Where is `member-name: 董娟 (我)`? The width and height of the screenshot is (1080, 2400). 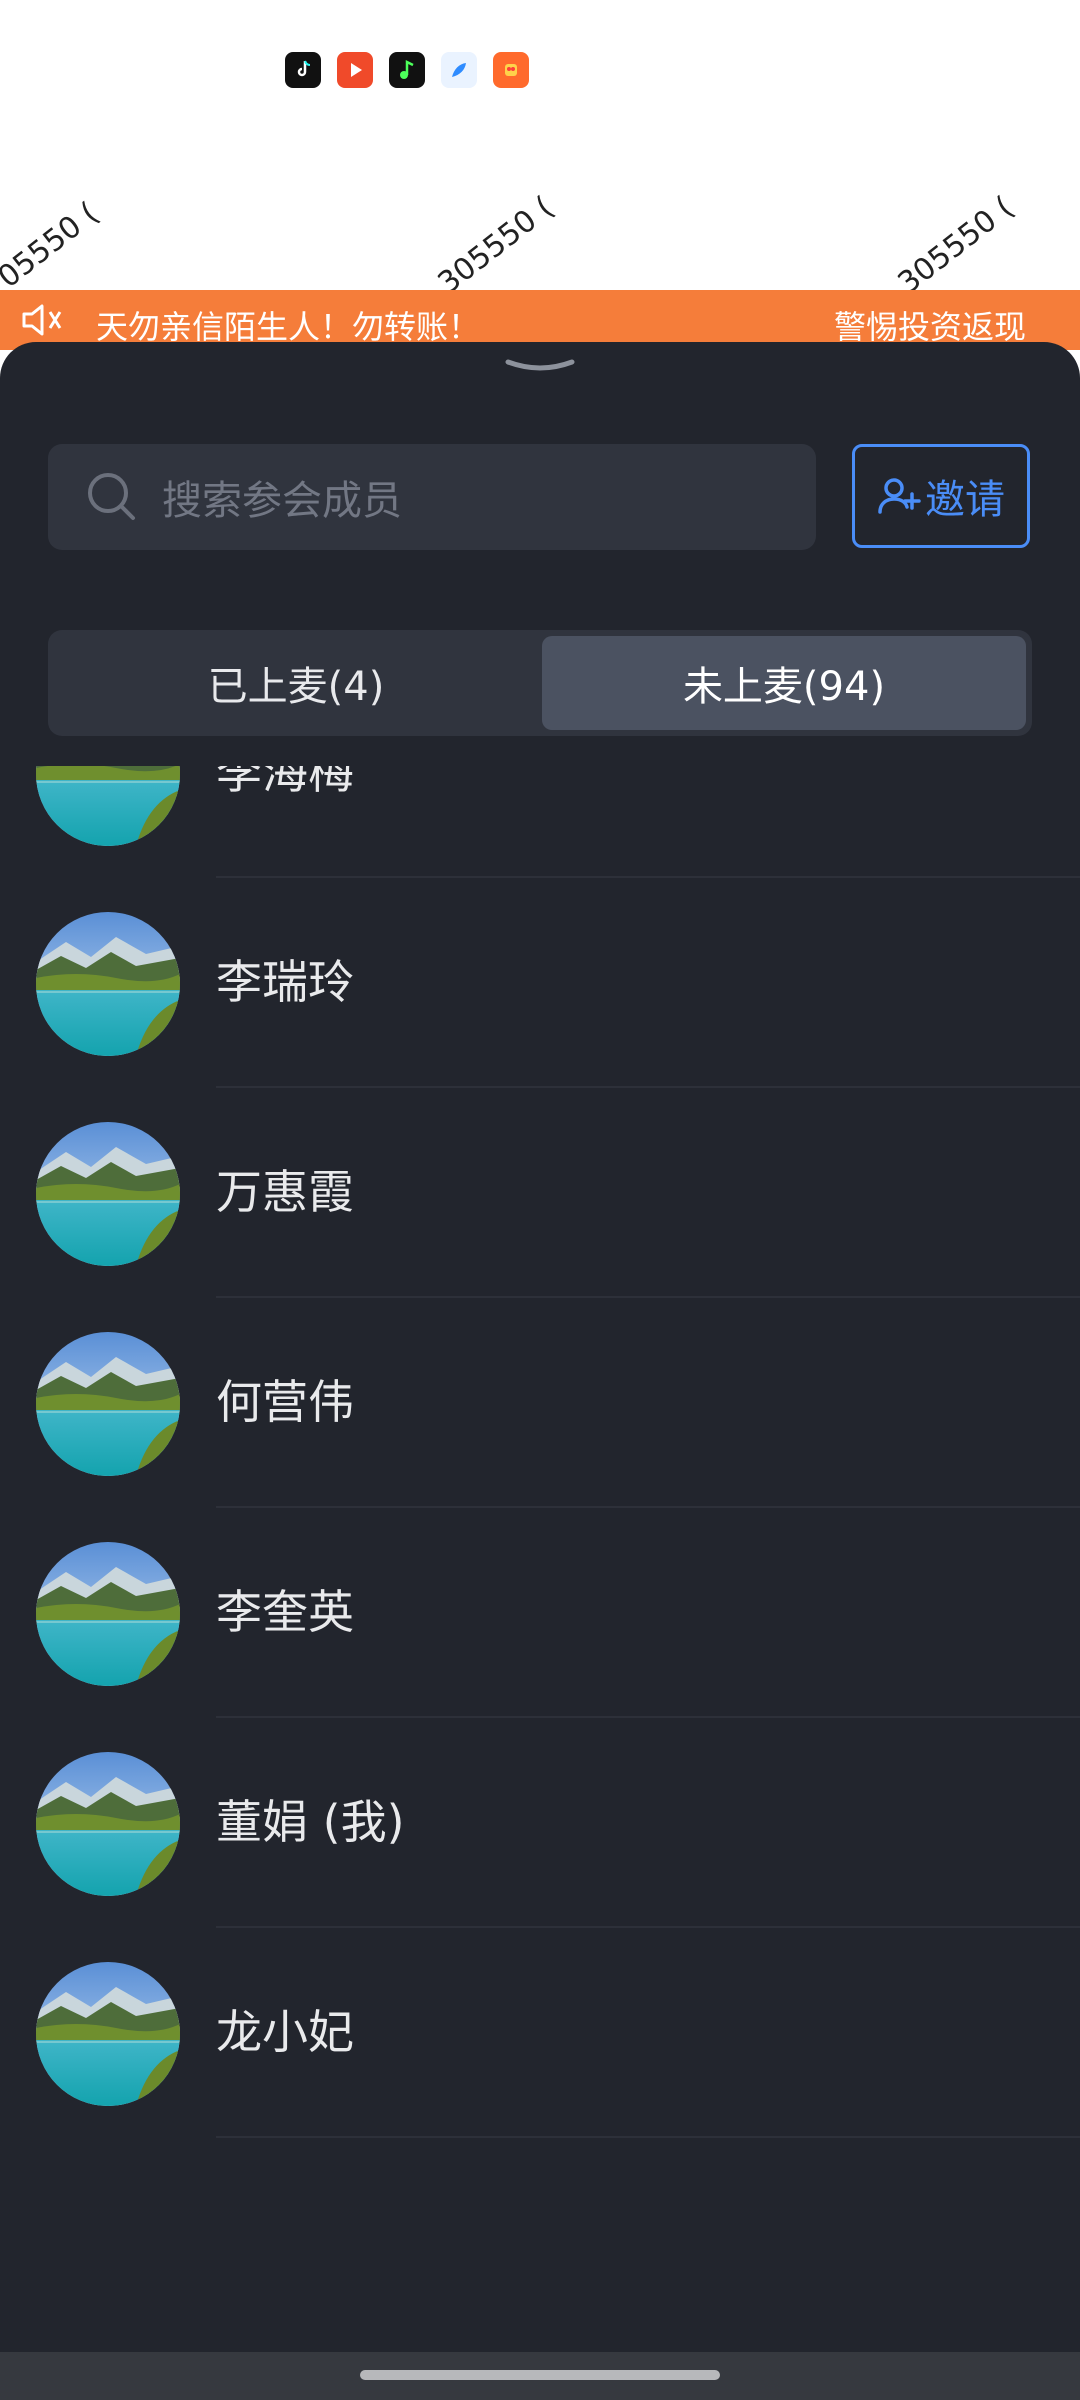
member-name: 董娟 (我) is located at coordinates (310, 1822).